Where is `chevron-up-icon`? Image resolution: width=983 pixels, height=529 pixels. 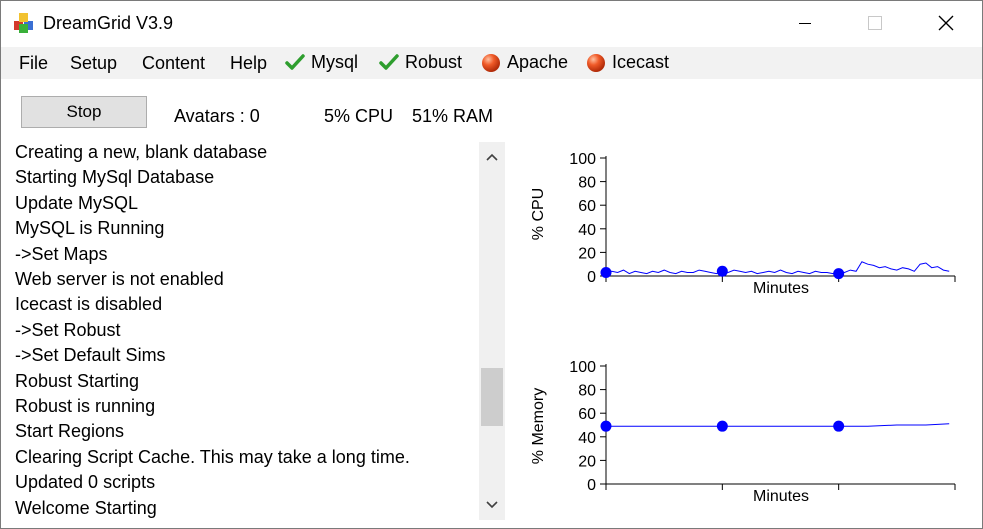 chevron-up-icon is located at coordinates (492, 157).